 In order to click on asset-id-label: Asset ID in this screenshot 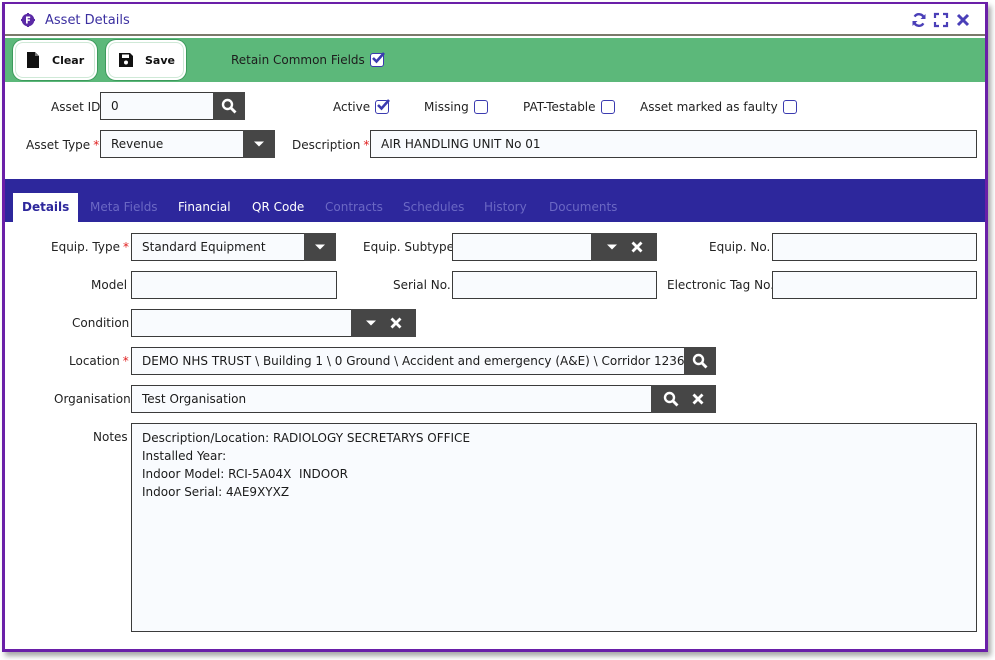, I will do `click(76, 107)`.